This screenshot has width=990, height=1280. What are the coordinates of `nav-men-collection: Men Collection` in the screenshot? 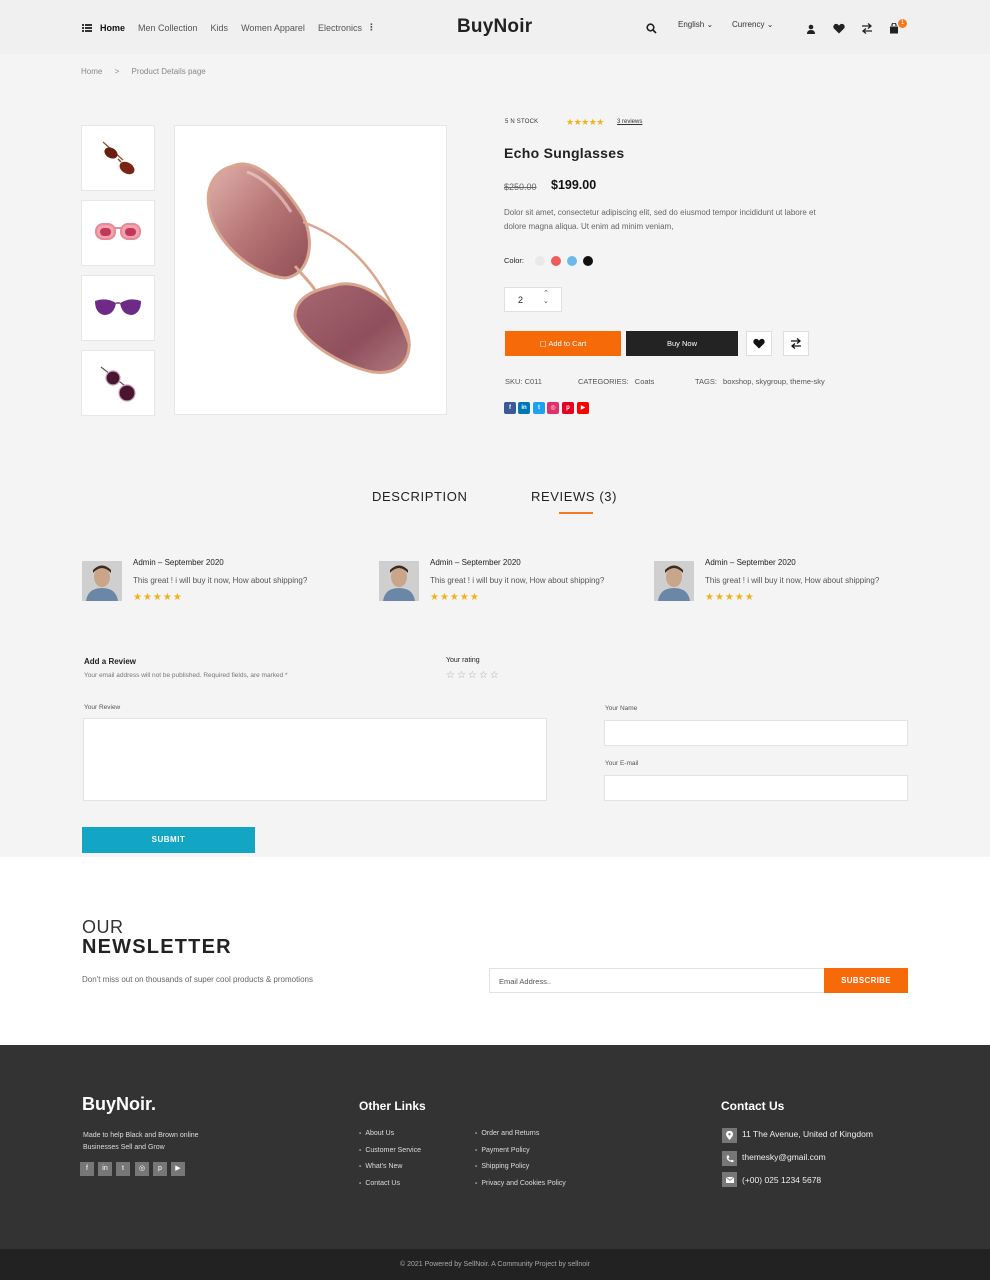 It's located at (168, 28).